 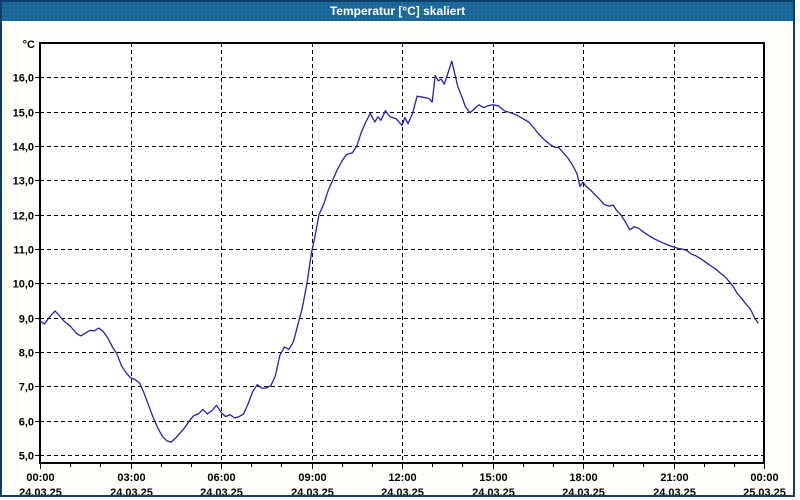 I want to click on title-bar: Temperatur [°C] skaliert, so click(x=397, y=11).